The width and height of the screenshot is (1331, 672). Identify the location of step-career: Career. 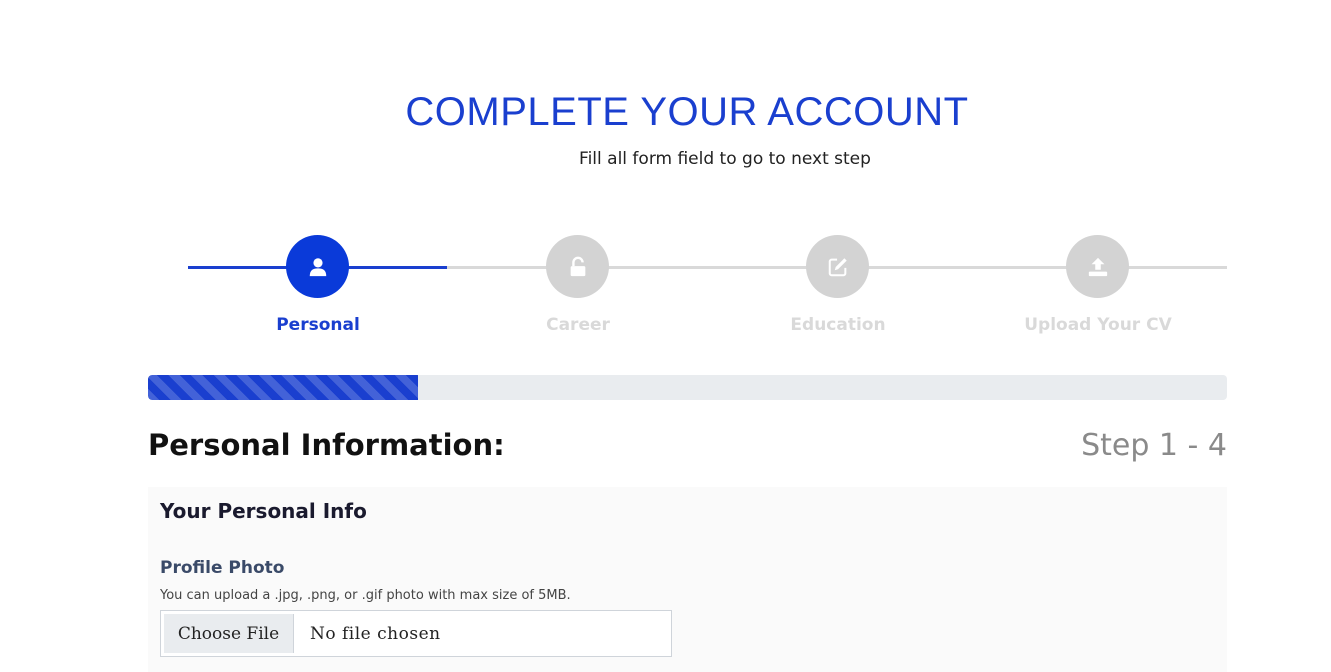
(578, 290).